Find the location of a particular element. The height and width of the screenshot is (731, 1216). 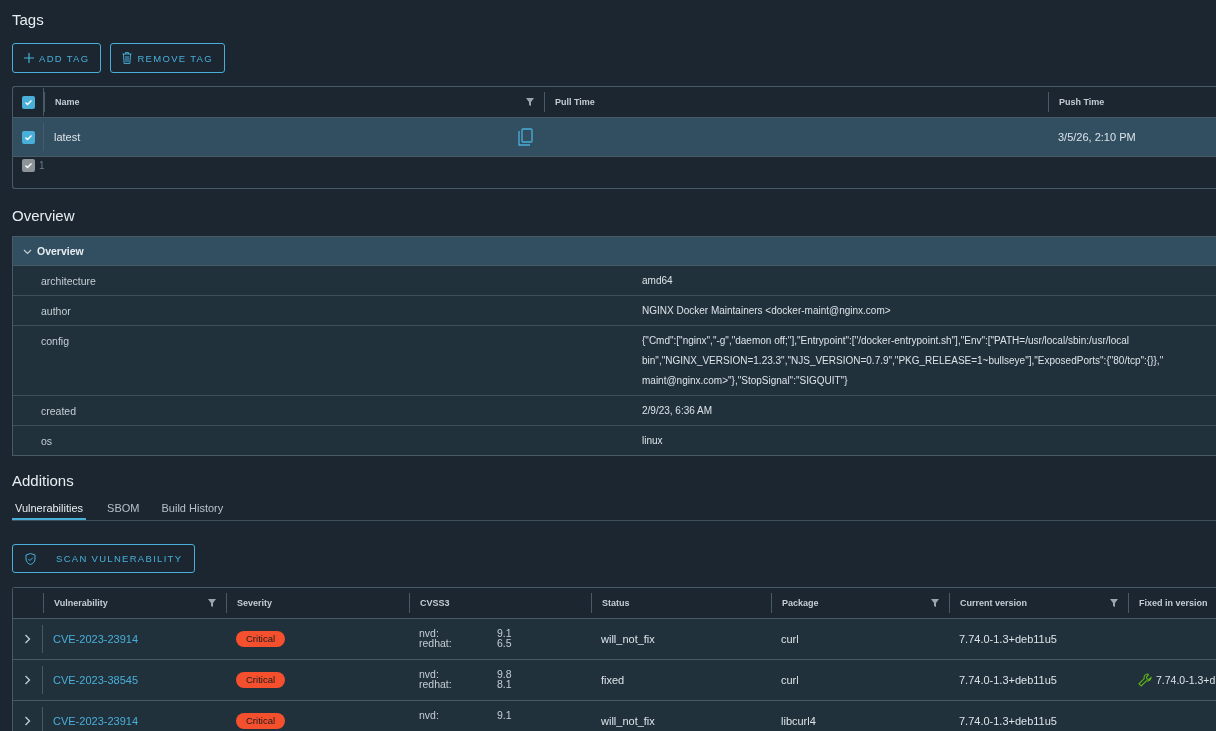

row-checkbox is located at coordinates (28, 137).